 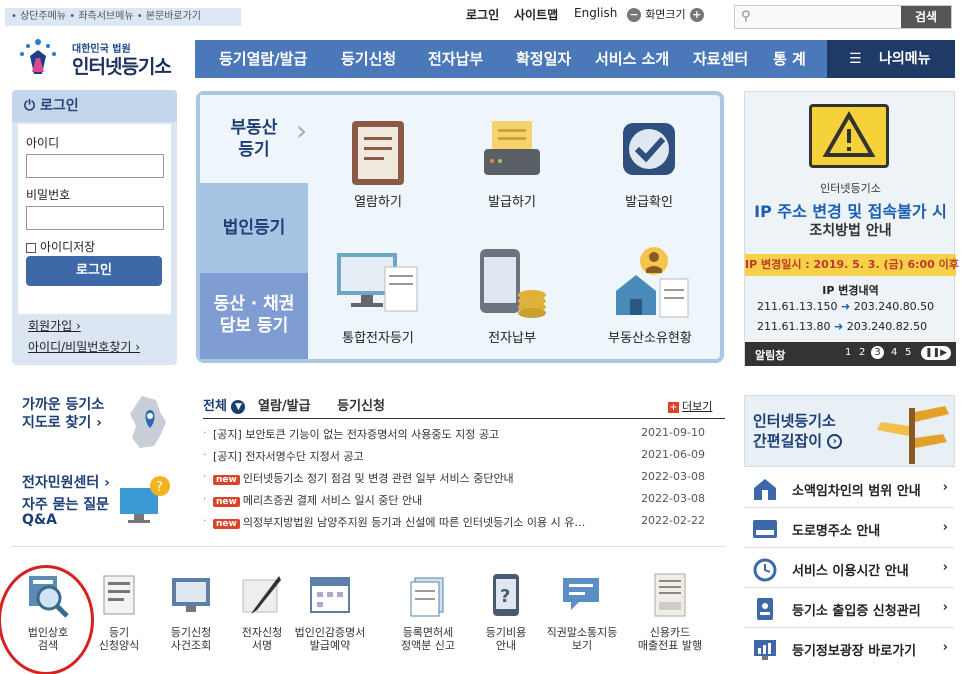 What do you see at coordinates (632, 59) in the screenshot?
I see `nav-item-service: 서비스 소개` at bounding box center [632, 59].